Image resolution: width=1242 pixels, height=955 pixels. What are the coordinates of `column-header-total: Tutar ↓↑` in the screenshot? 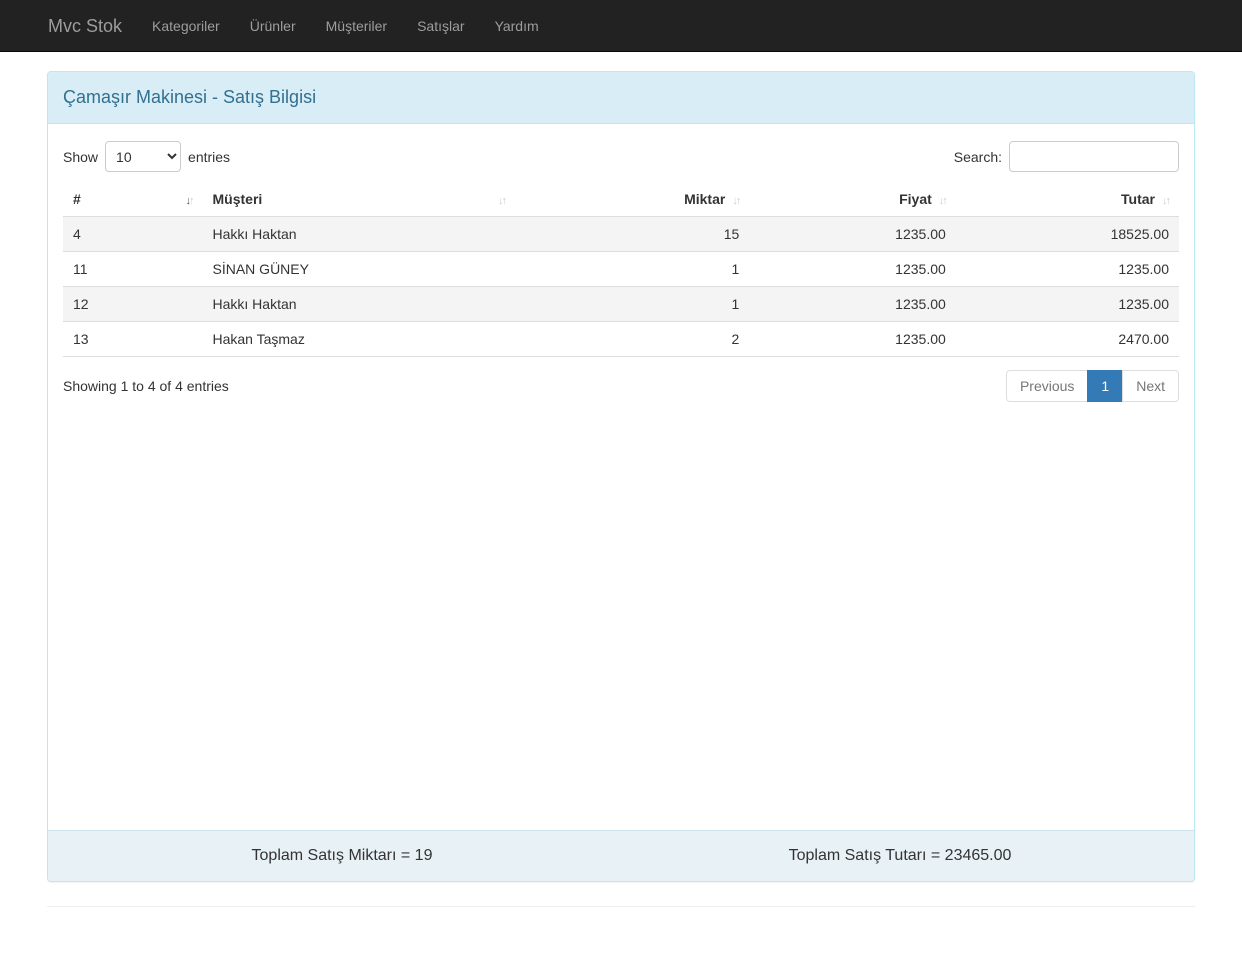 It's located at (1067, 199).